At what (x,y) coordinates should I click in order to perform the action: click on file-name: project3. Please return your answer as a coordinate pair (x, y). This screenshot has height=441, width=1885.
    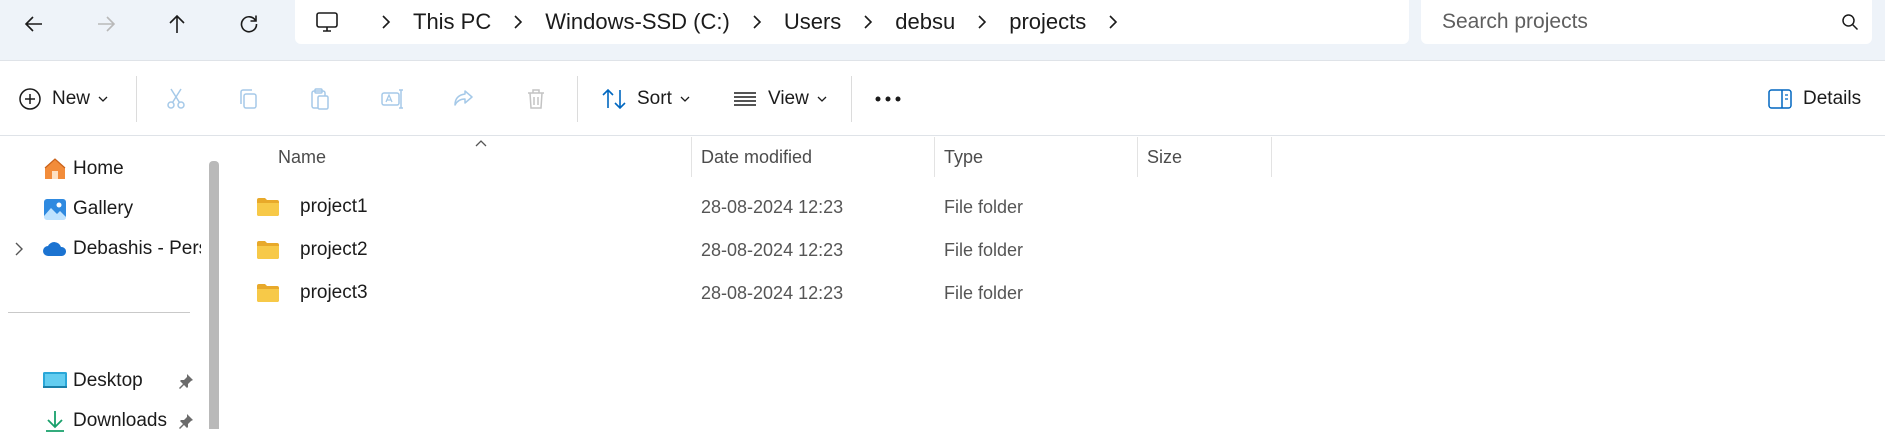
    Looking at the image, I should click on (334, 293).